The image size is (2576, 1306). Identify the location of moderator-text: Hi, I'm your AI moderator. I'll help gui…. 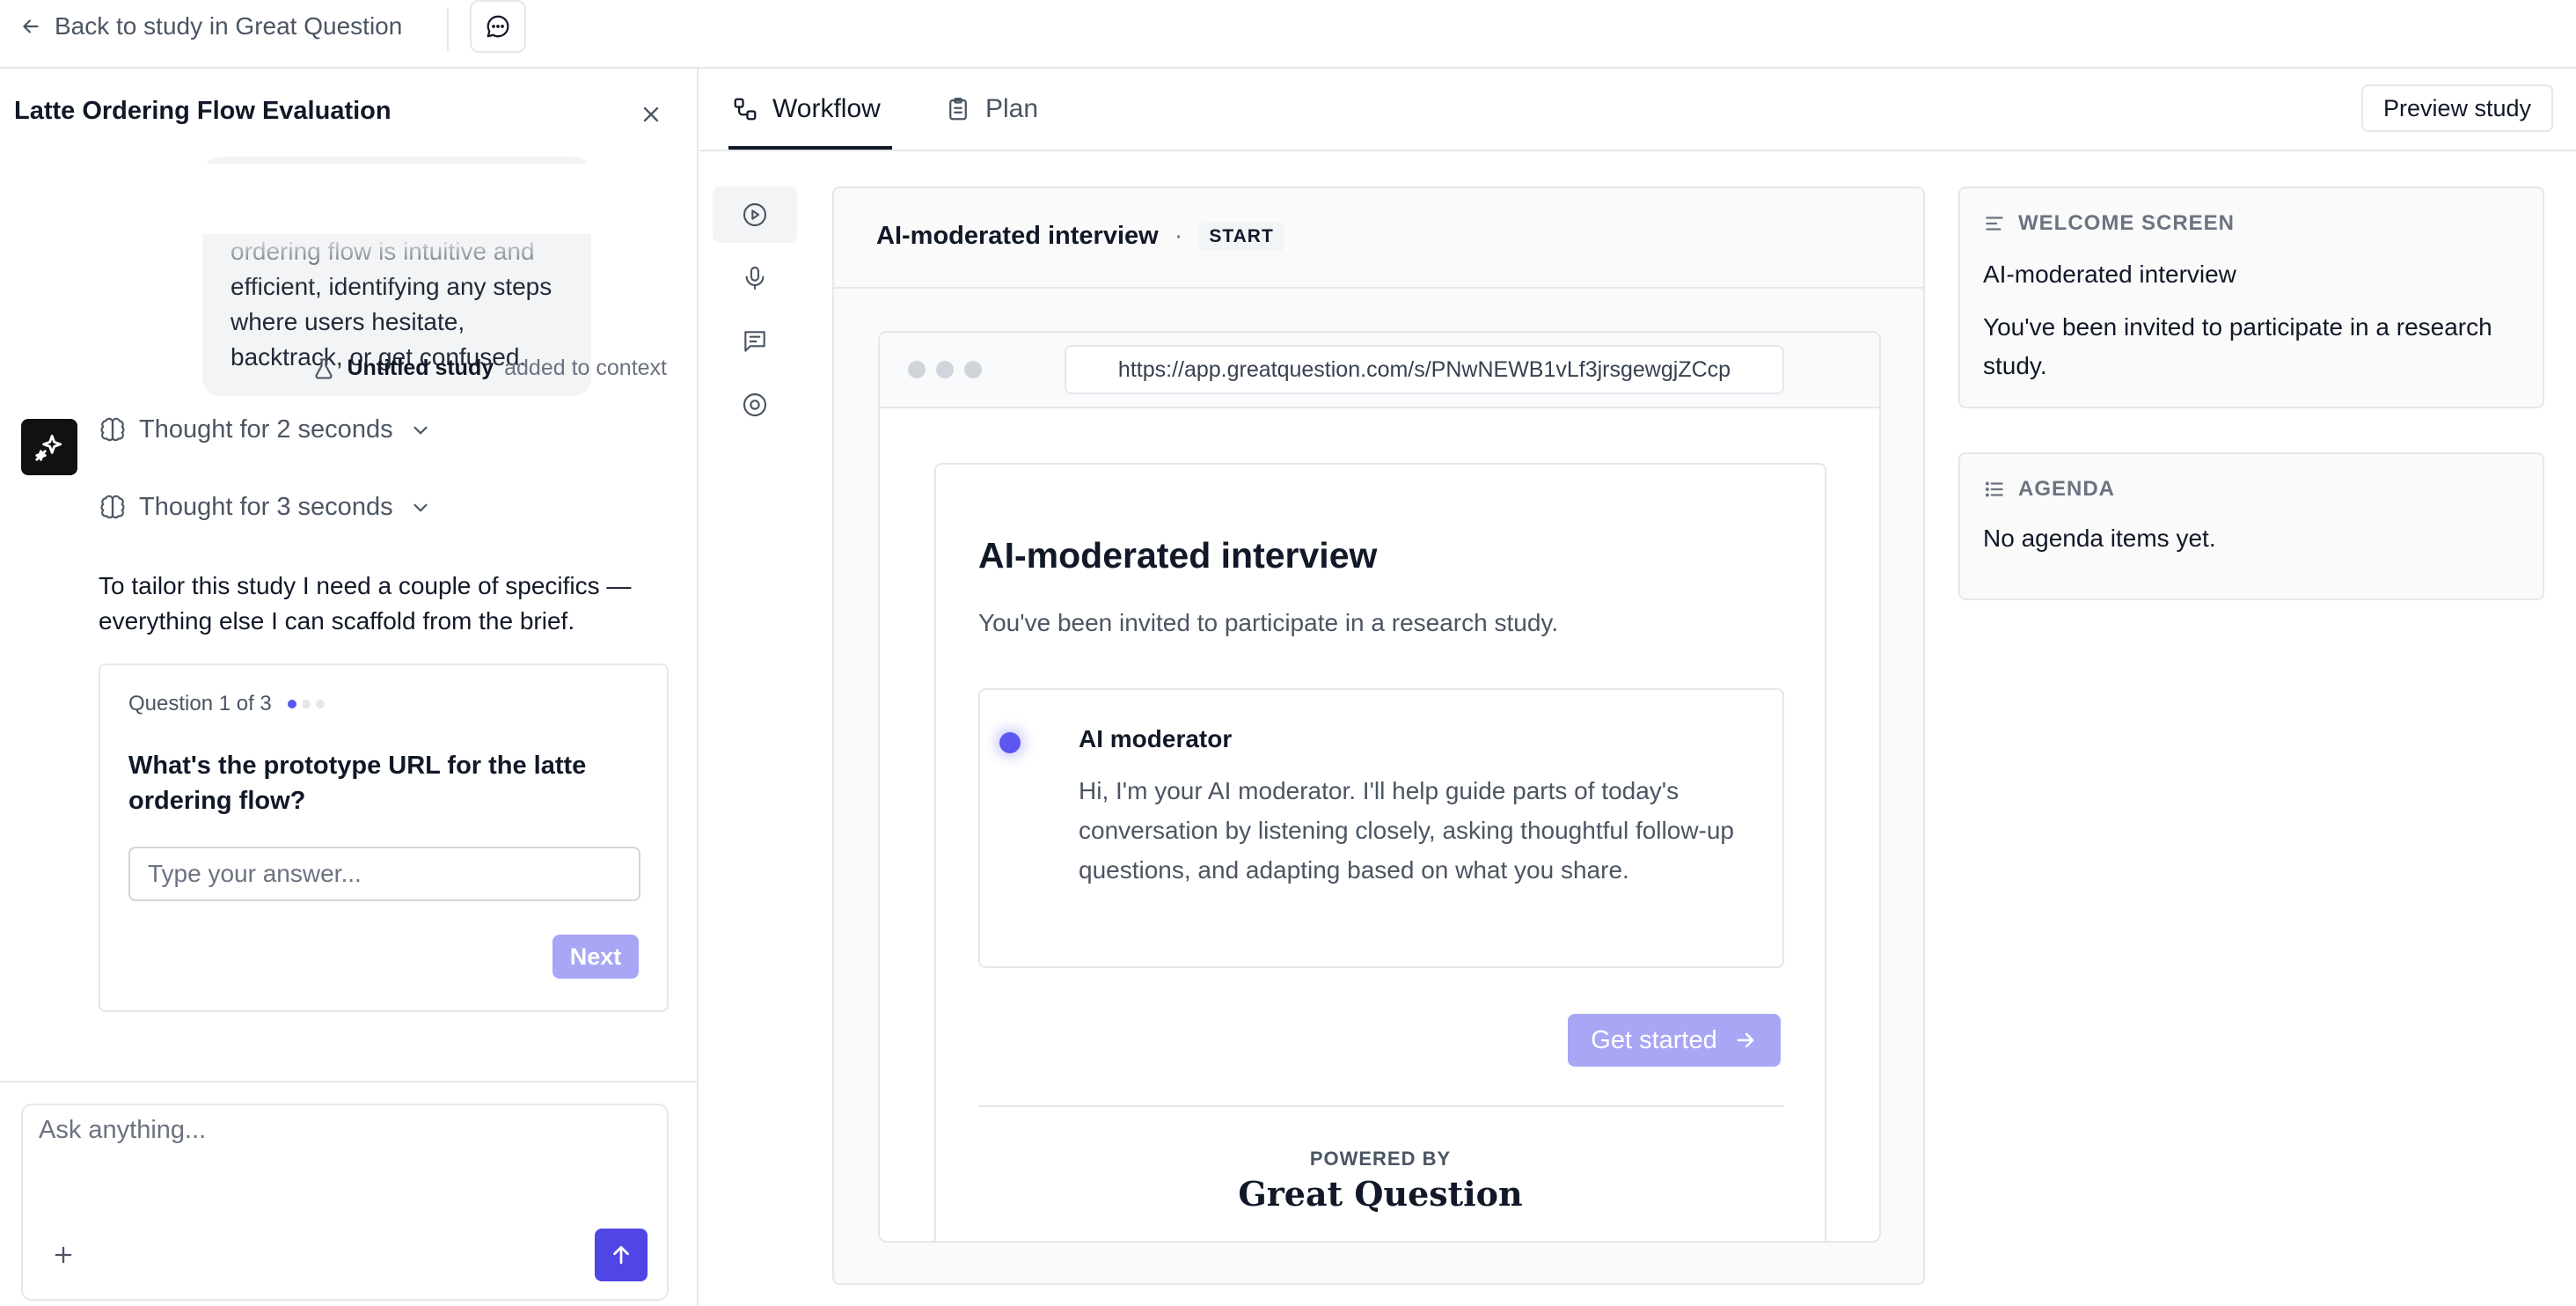
(1407, 830).